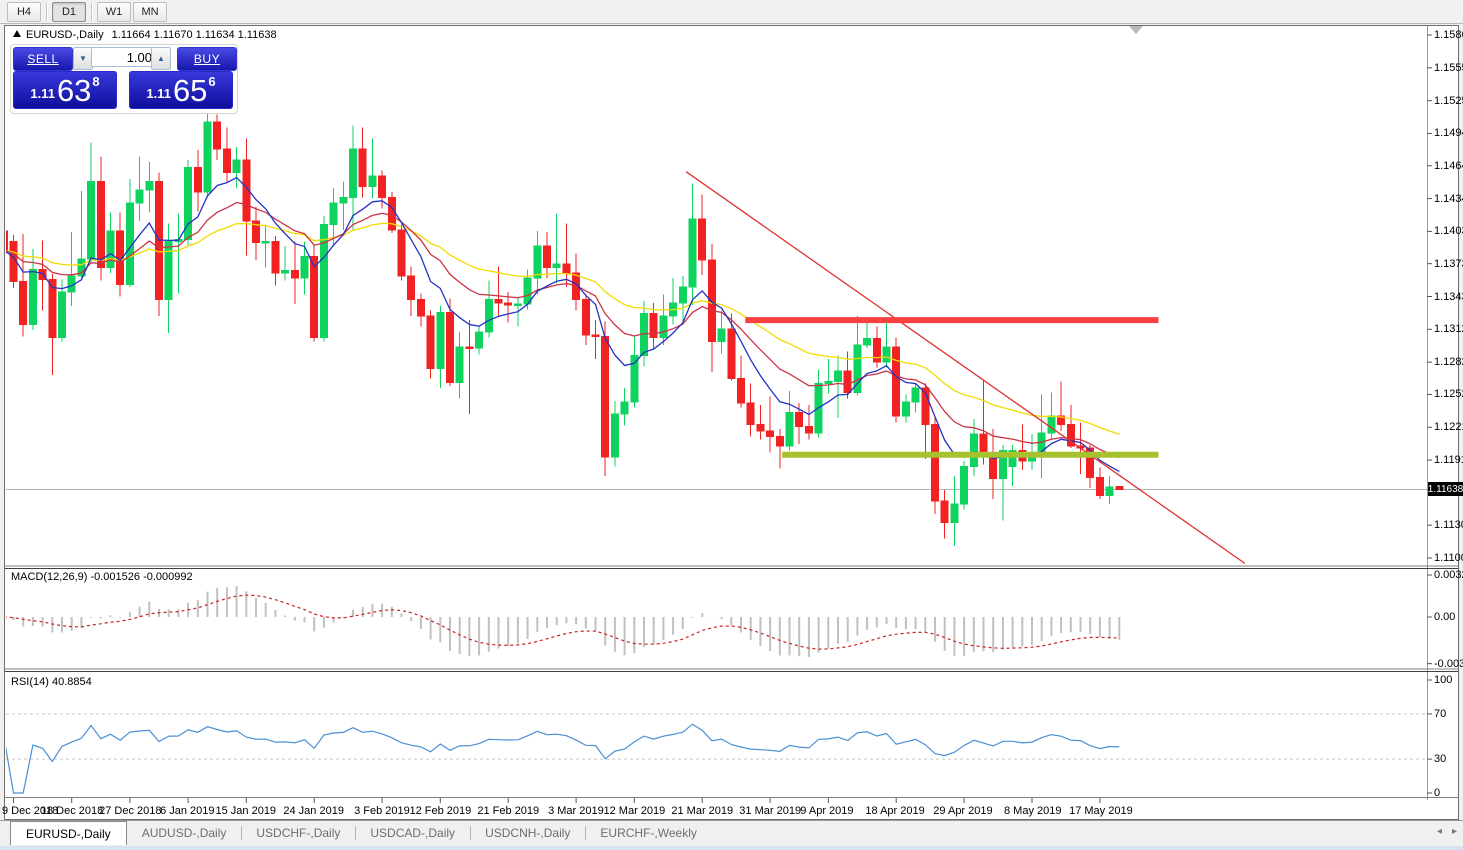  What do you see at coordinates (1440, 759) in the screenshot?
I see `indicator-axis-label: 30` at bounding box center [1440, 759].